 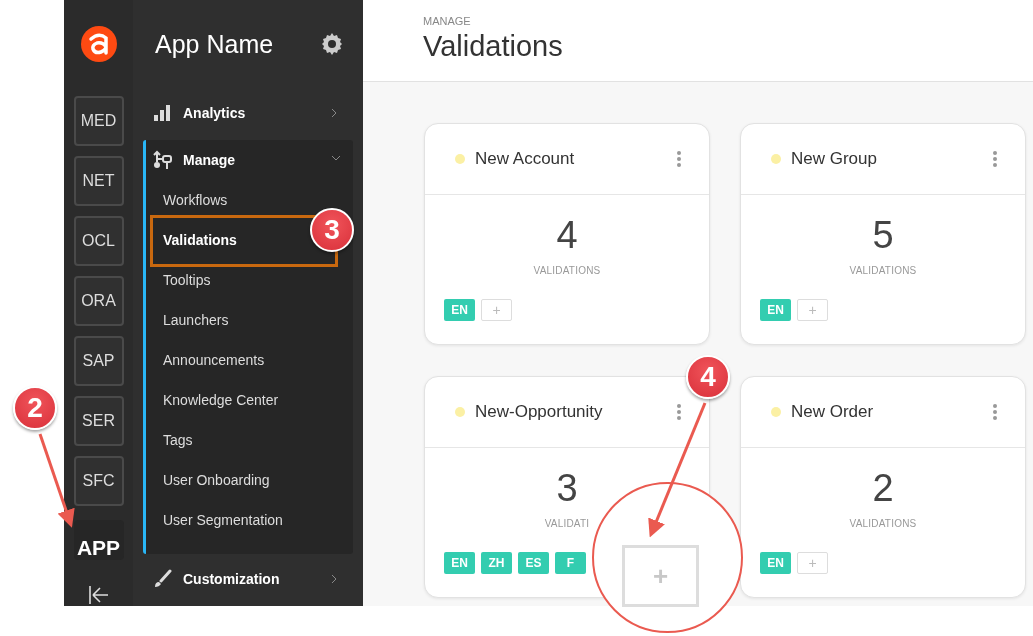 I want to click on nav-item: Launchers, so click(x=196, y=320).